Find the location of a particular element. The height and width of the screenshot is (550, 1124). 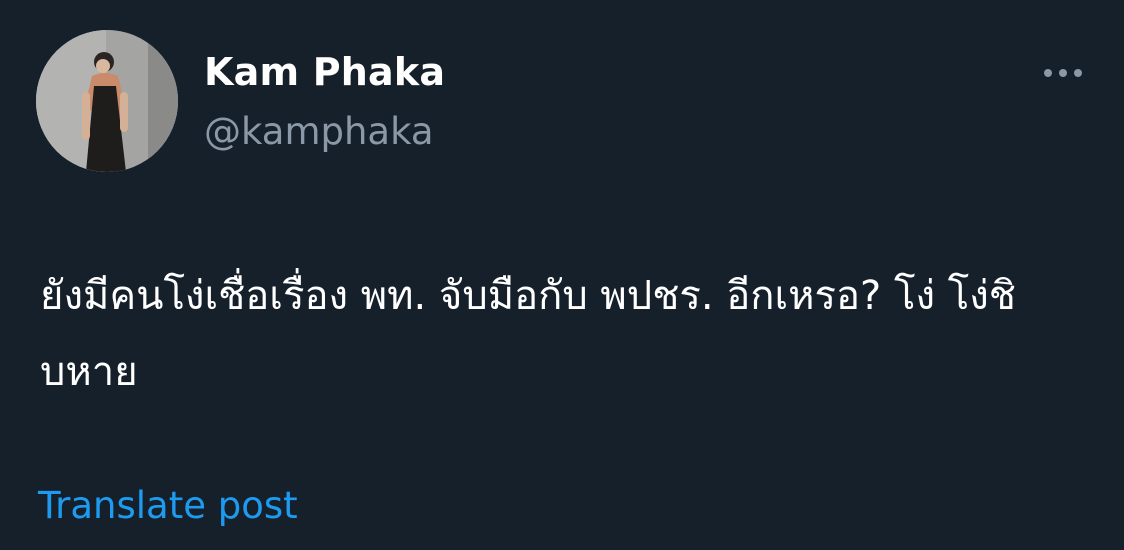

more-options-button is located at coordinates (1063, 73).